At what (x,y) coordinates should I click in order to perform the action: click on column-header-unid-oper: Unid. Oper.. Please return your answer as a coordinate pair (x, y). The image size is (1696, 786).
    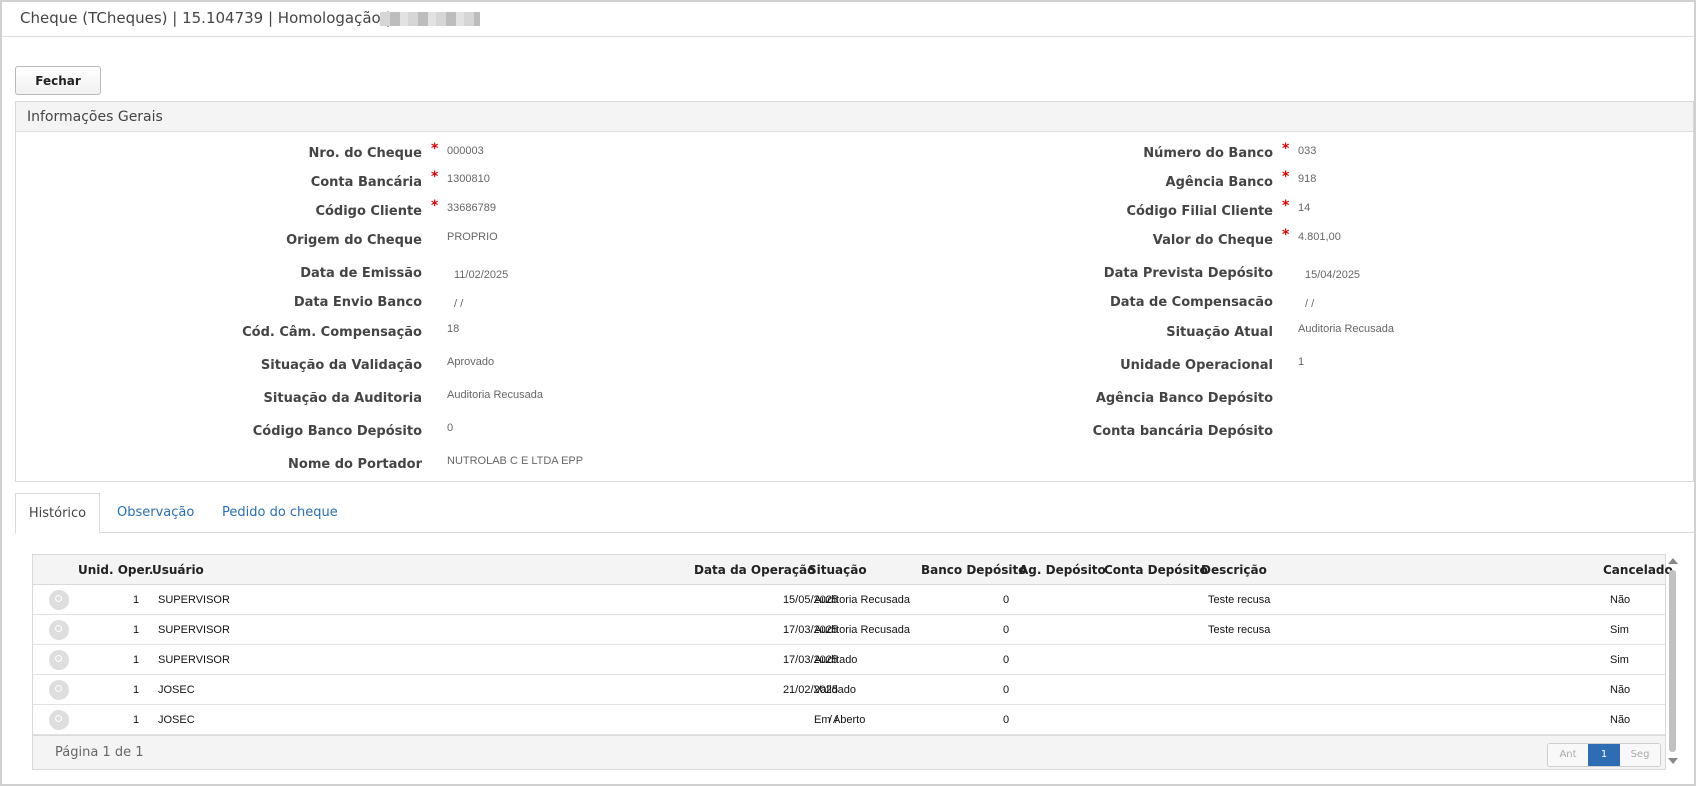
    Looking at the image, I should click on (115, 570).